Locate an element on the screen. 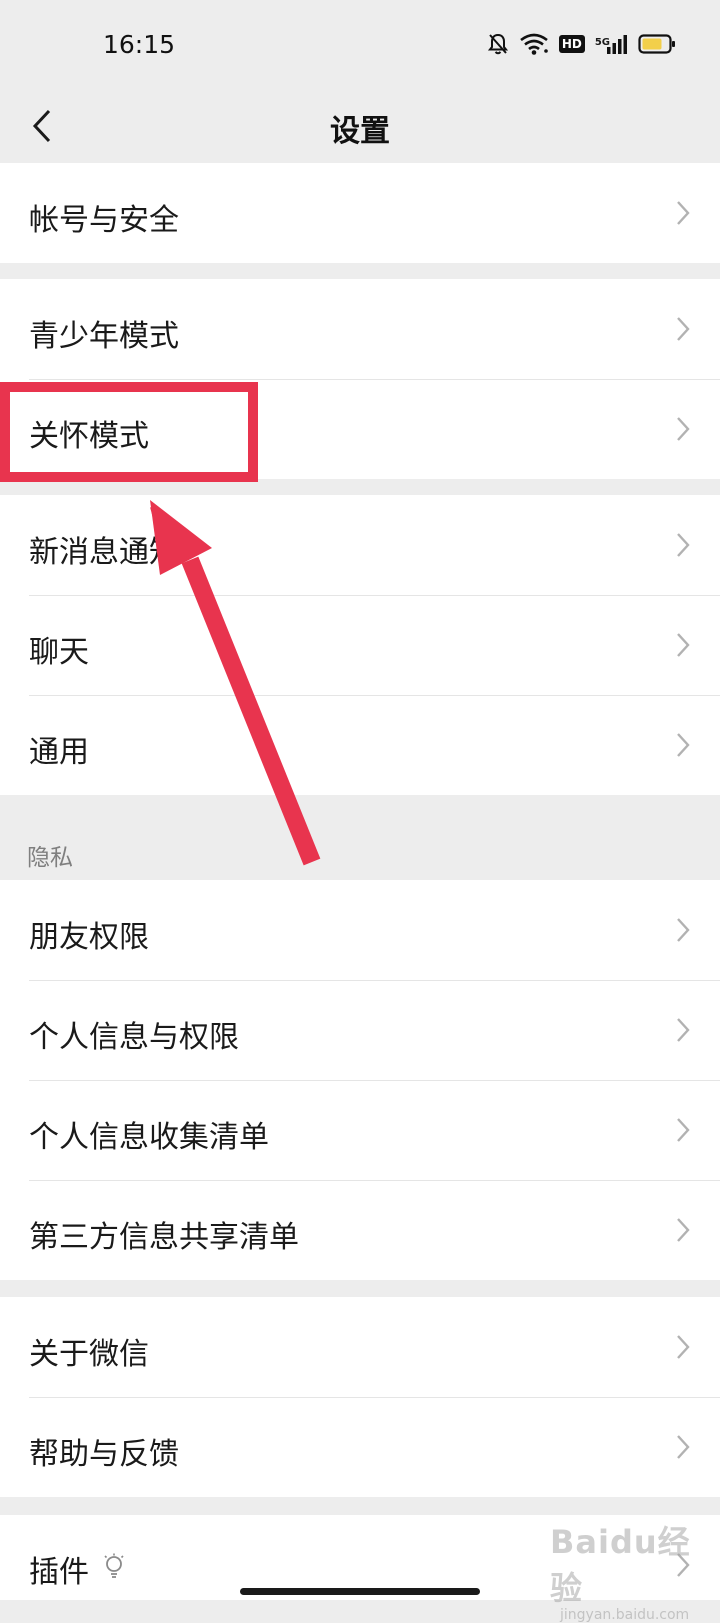  settings-item-chat: 聊天 is located at coordinates (360, 645).